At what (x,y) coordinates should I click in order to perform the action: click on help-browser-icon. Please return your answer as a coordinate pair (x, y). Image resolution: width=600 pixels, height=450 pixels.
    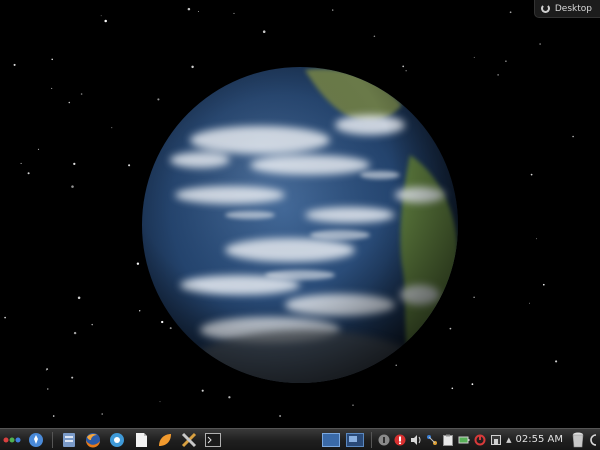
    Looking at the image, I should click on (117, 439).